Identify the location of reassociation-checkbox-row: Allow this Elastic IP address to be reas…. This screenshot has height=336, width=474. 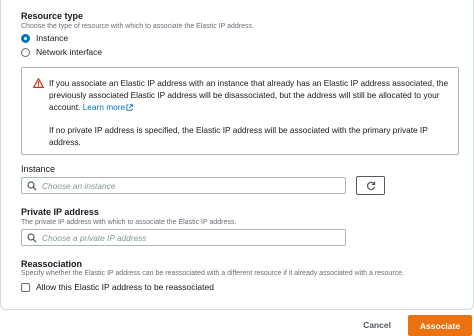
(117, 287).